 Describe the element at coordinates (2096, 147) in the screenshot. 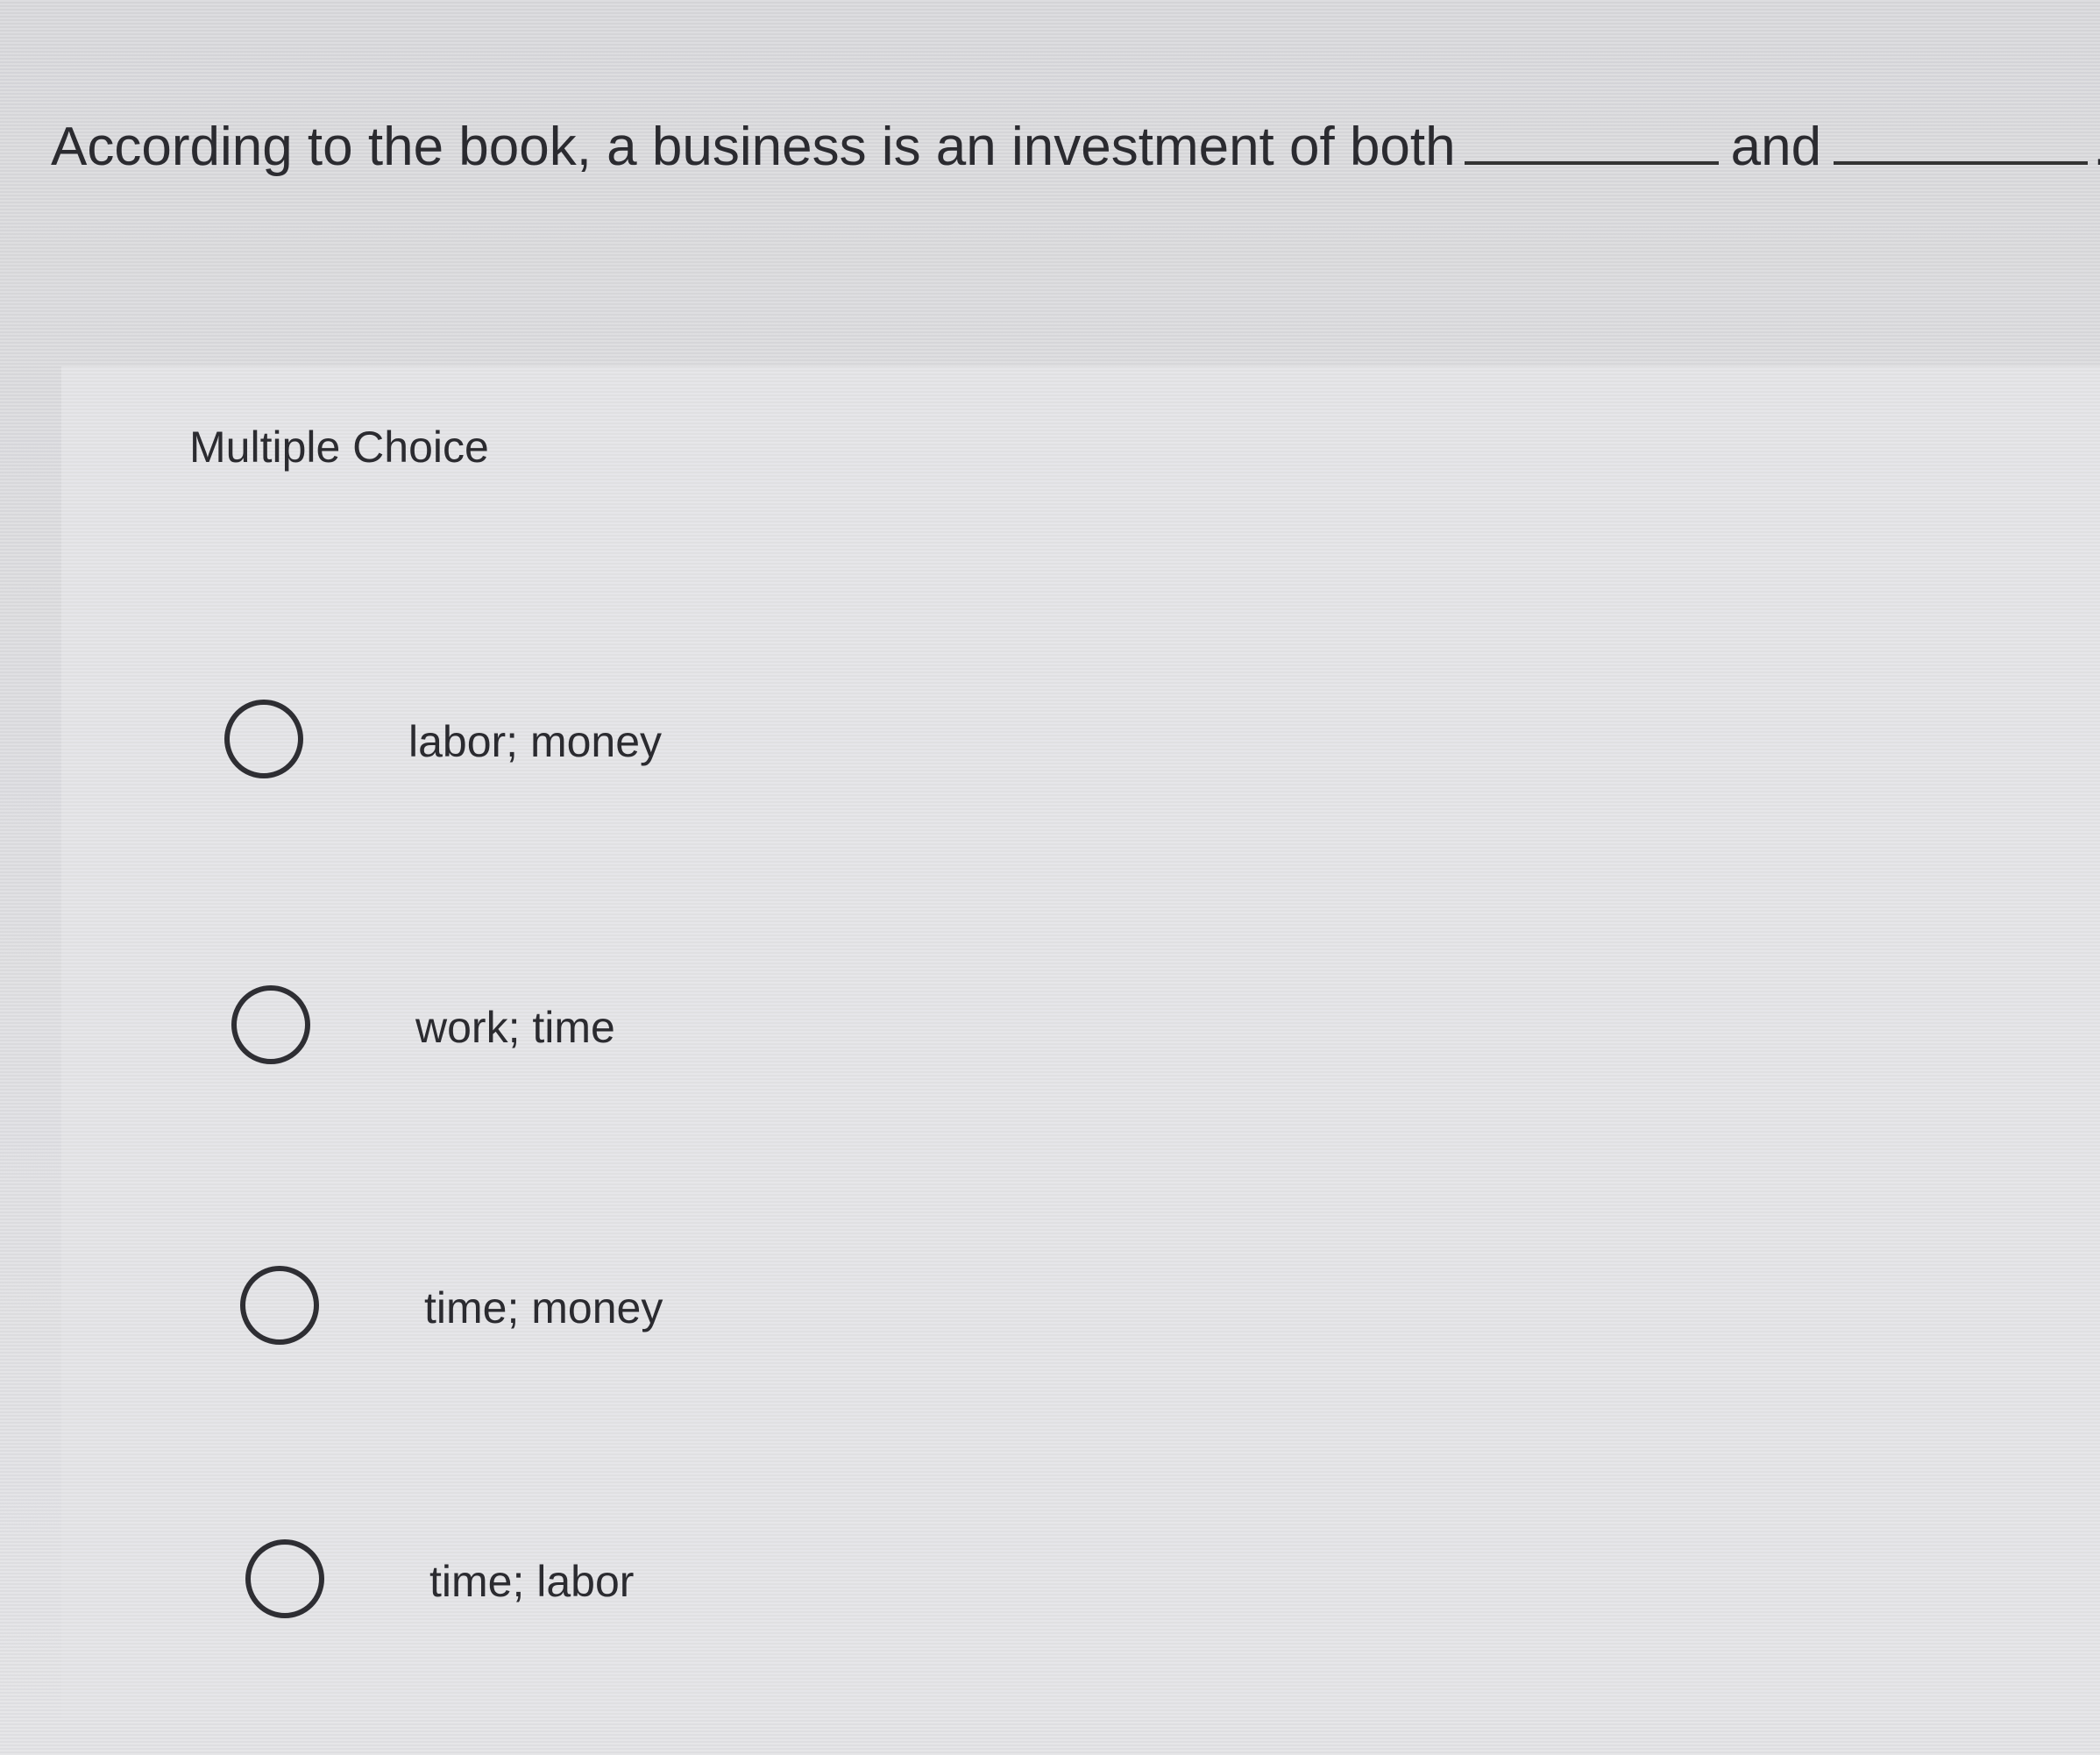

I see `question-suffix: .` at that location.